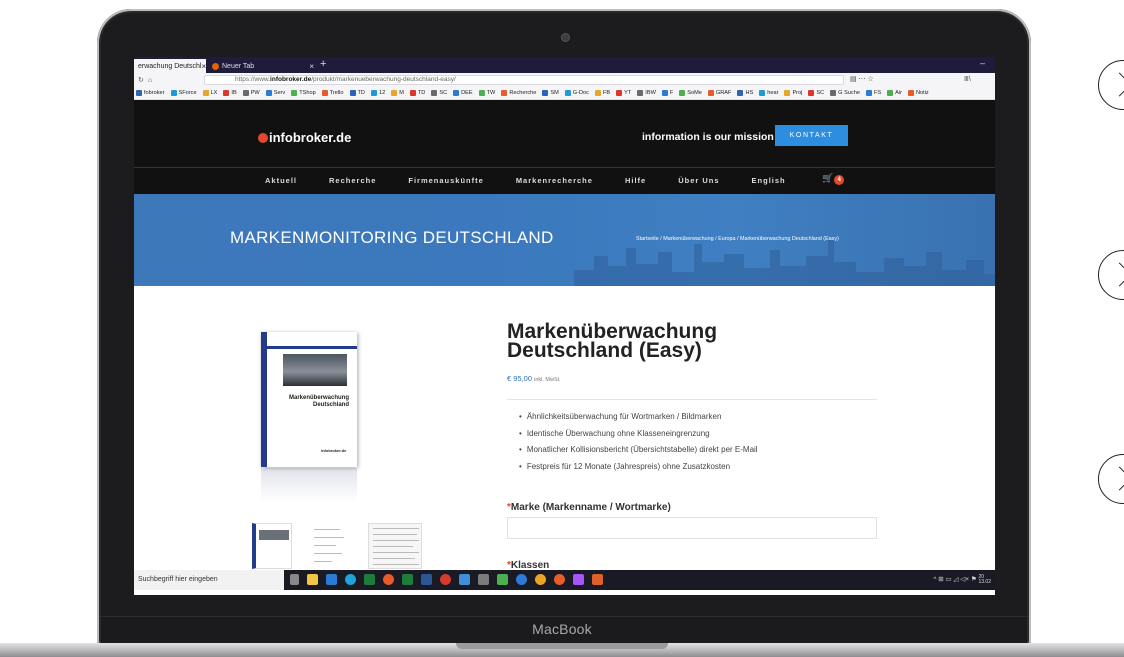 This screenshot has width=1124, height=657. I want to click on opera-icon, so click(445, 579).